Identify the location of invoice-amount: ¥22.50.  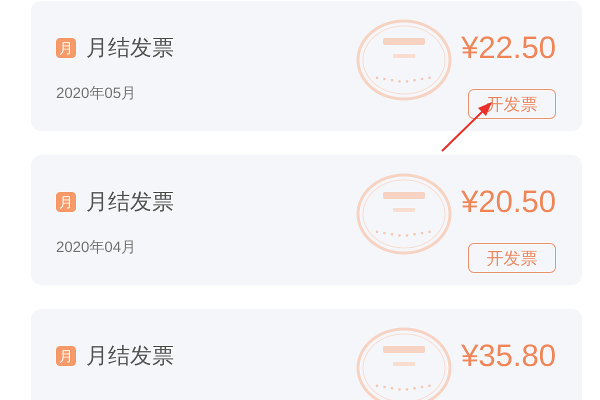
(508, 48).